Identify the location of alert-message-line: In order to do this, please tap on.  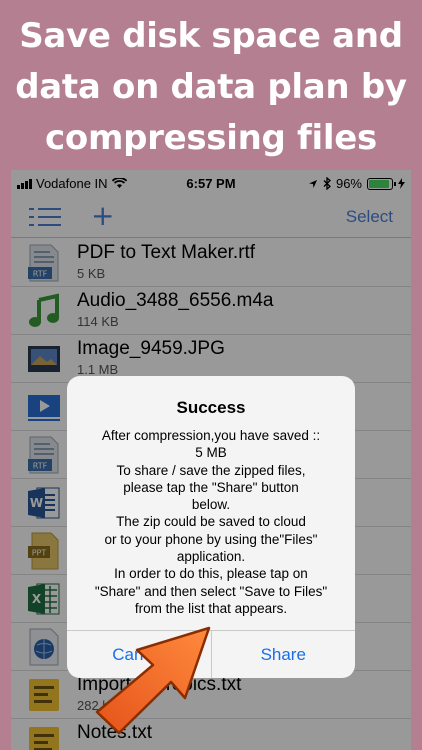
(211, 574).